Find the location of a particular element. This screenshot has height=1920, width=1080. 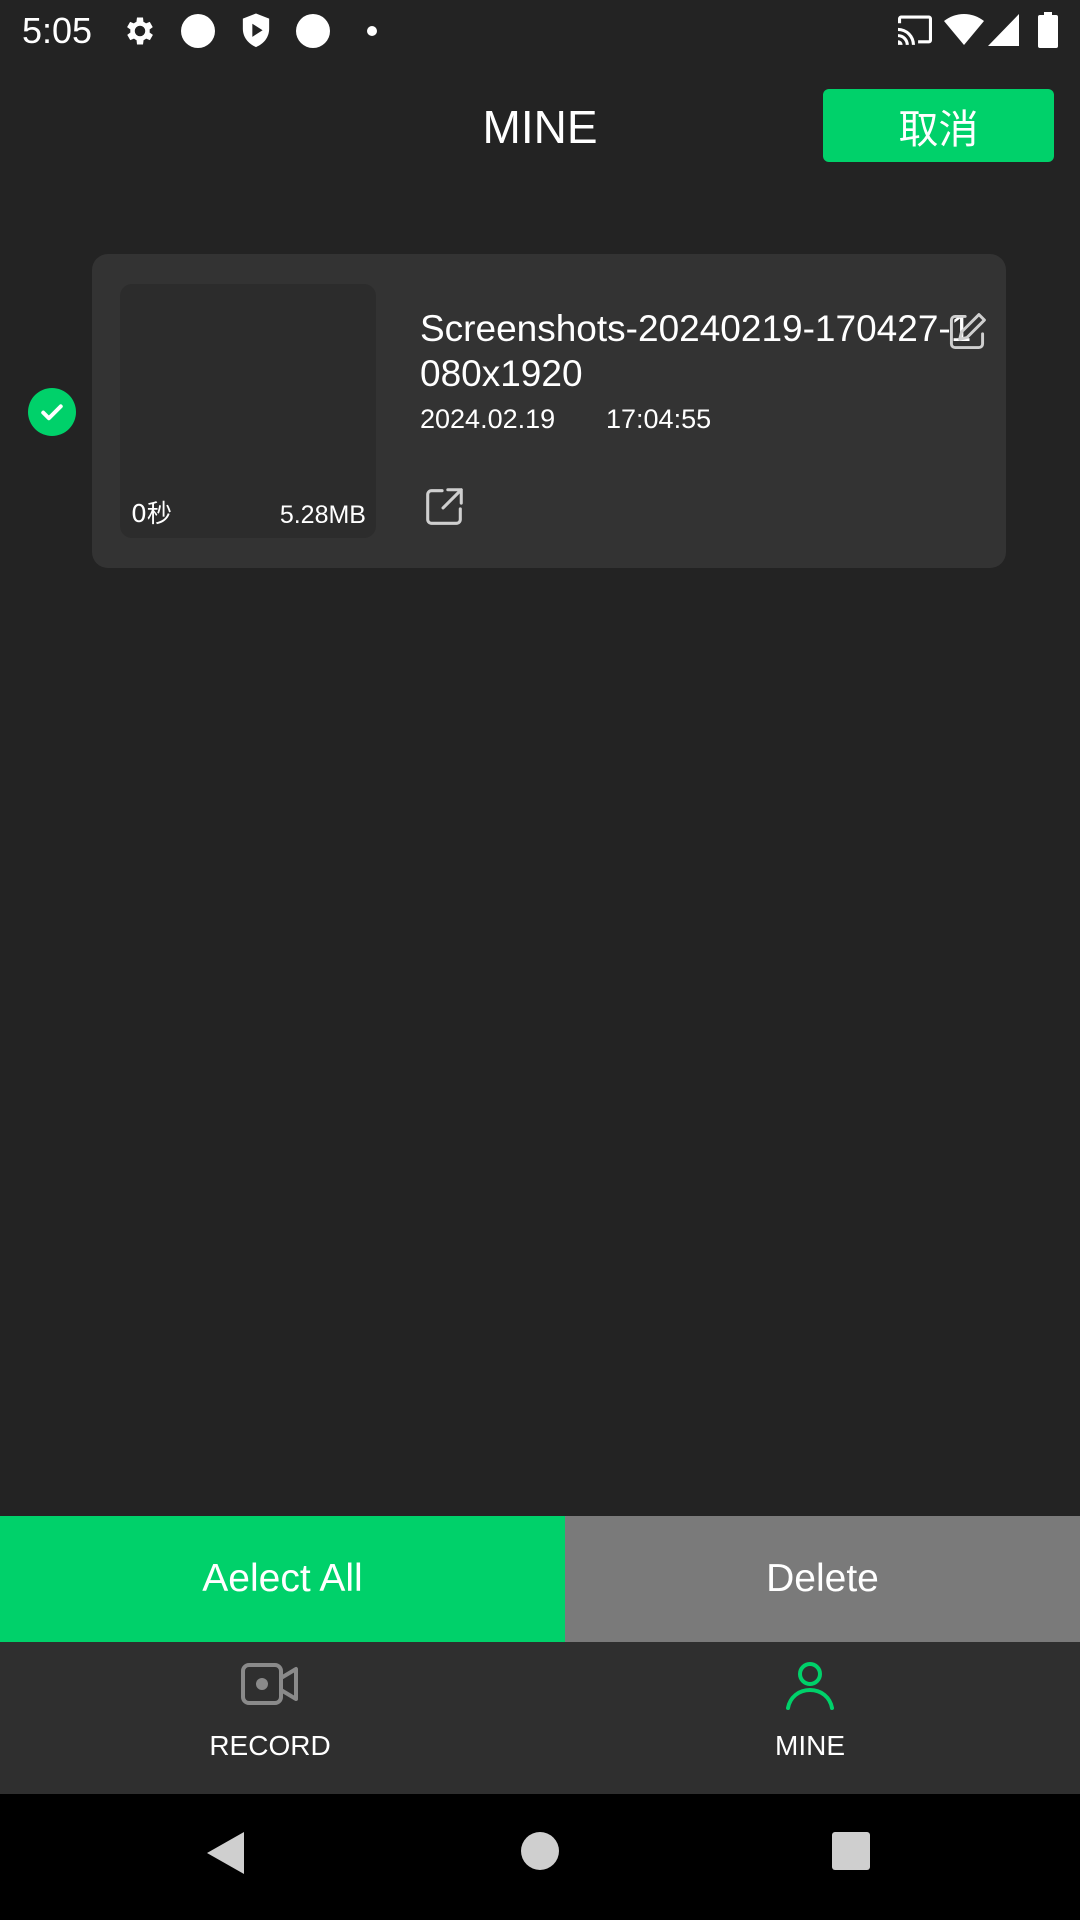

person-icon is located at coordinates (810, 1688).